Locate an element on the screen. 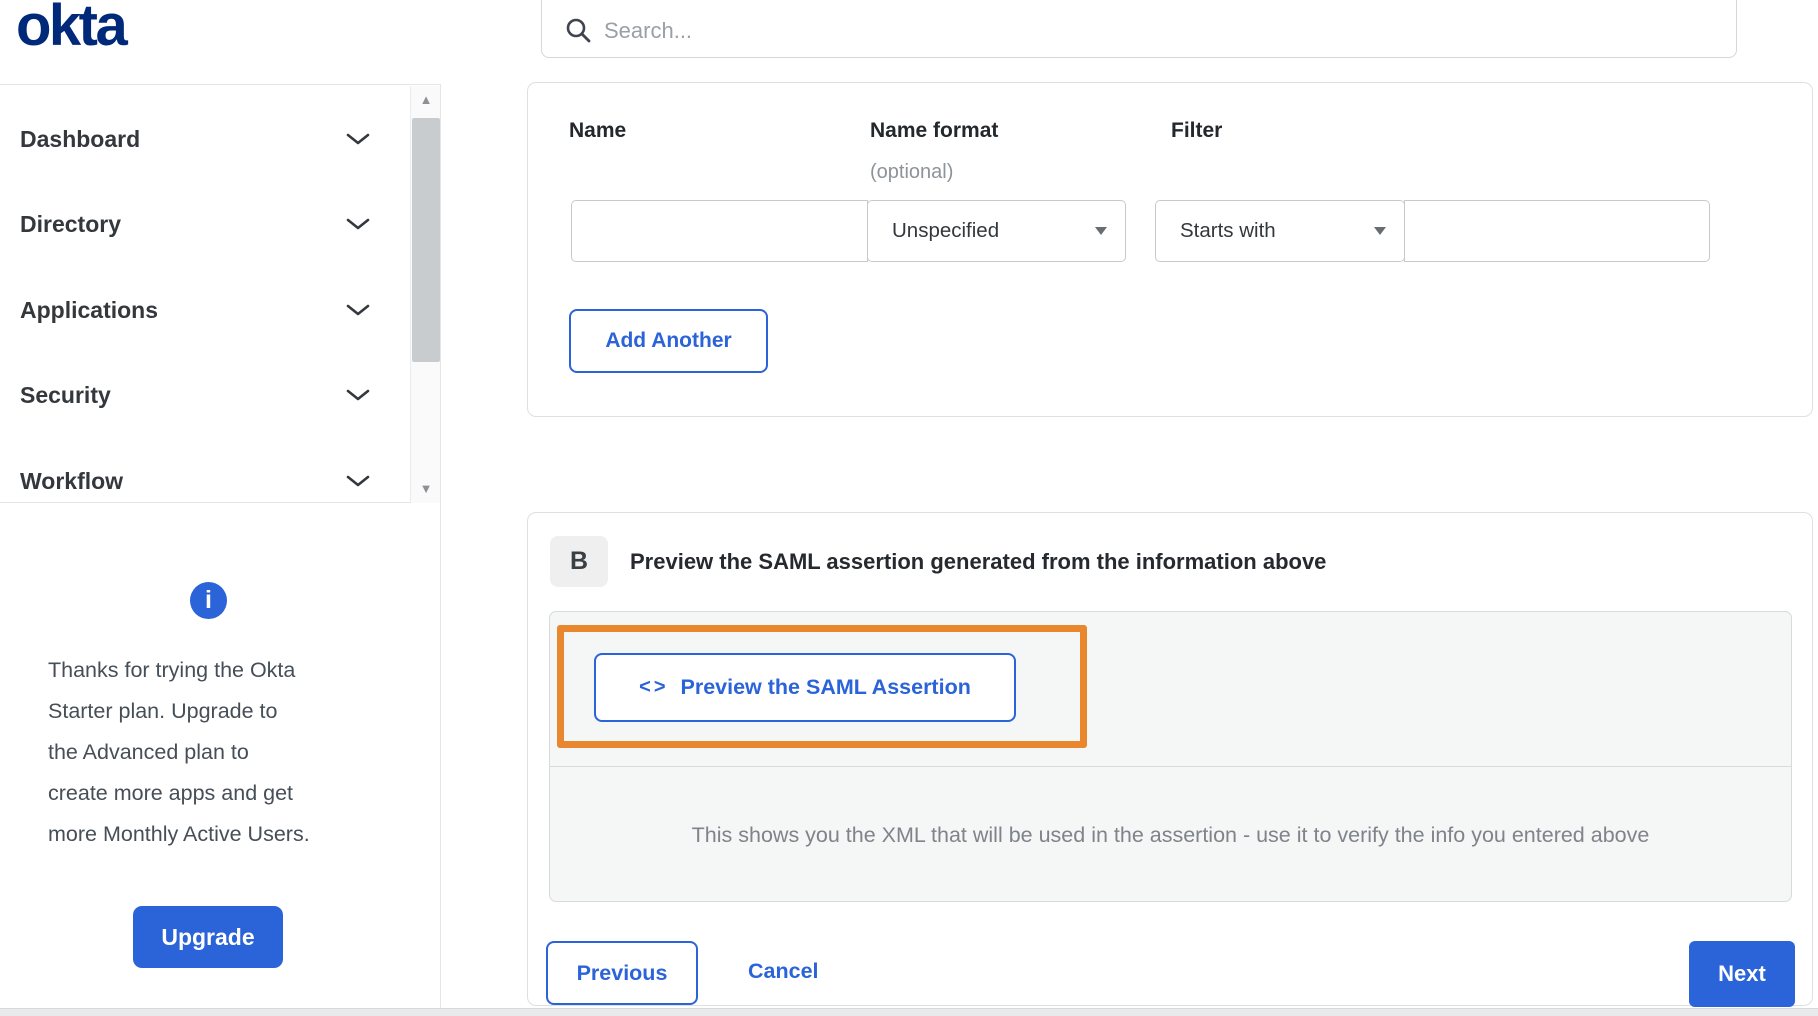  search-input is located at coordinates (1104, 31).